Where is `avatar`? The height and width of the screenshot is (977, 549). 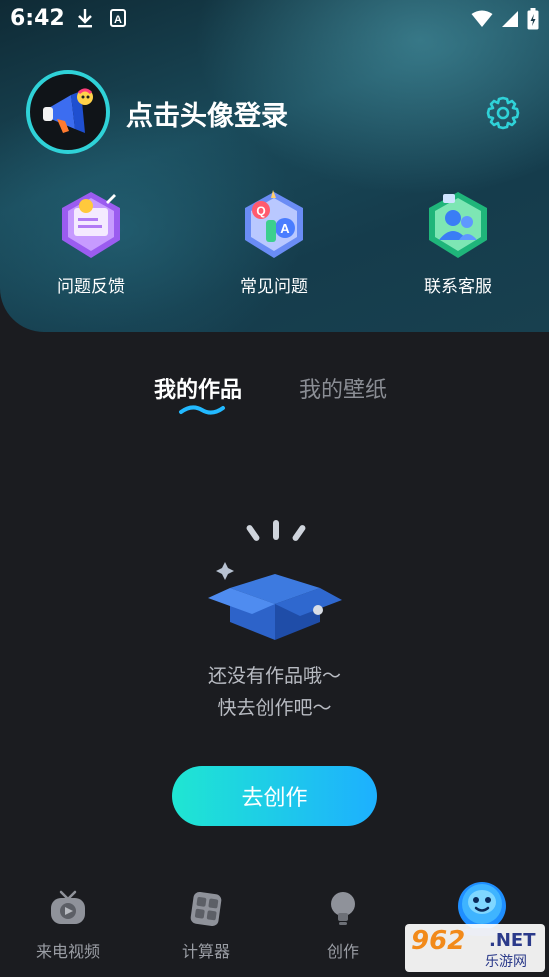 avatar is located at coordinates (68, 112).